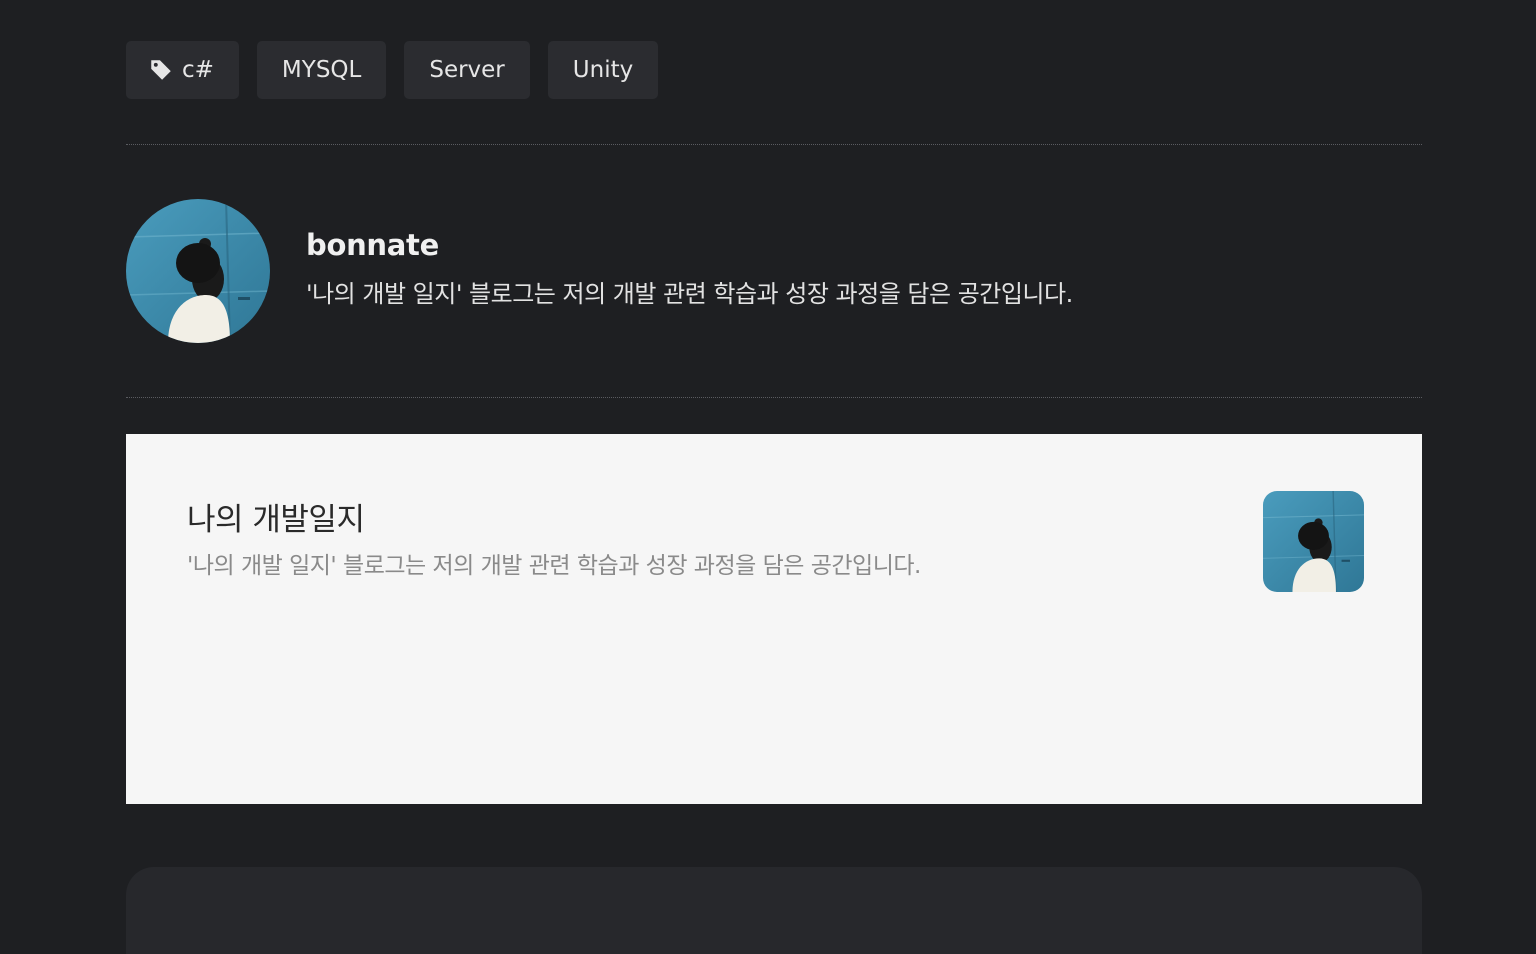 This screenshot has height=954, width=1536. What do you see at coordinates (689, 245) in the screenshot?
I see `author-name: bonnate` at bounding box center [689, 245].